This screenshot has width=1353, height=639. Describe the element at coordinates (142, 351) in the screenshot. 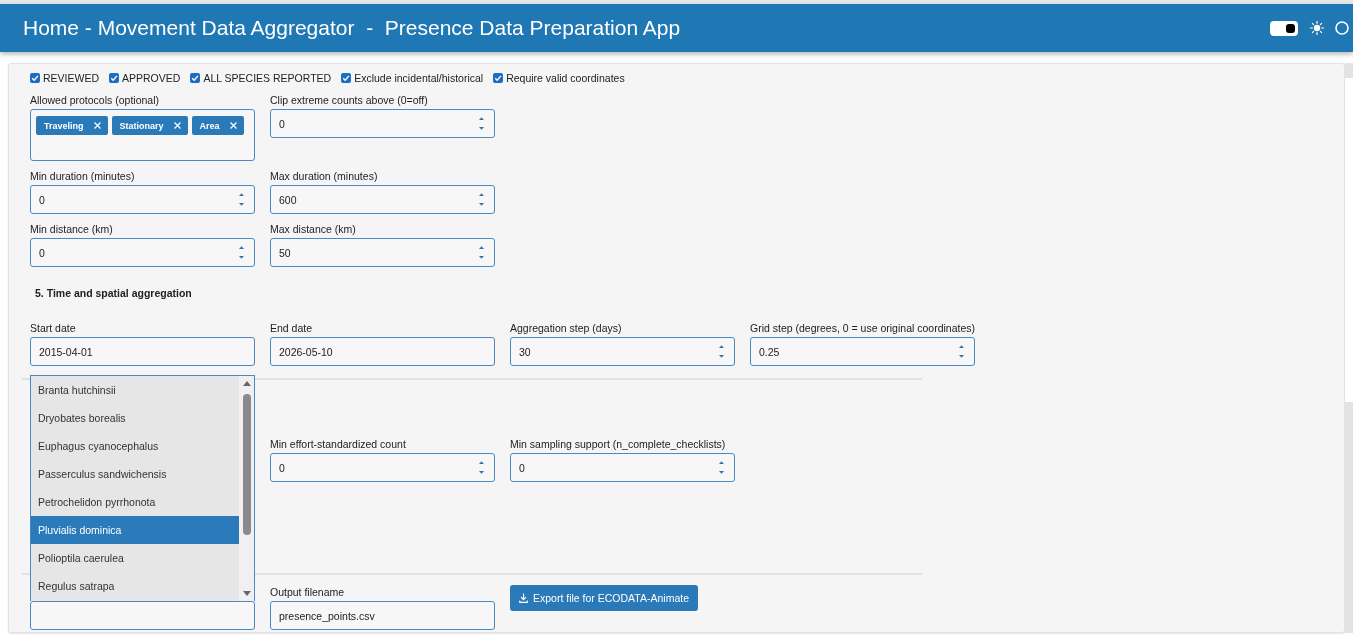

I see `date-field: 2015-04-01` at that location.